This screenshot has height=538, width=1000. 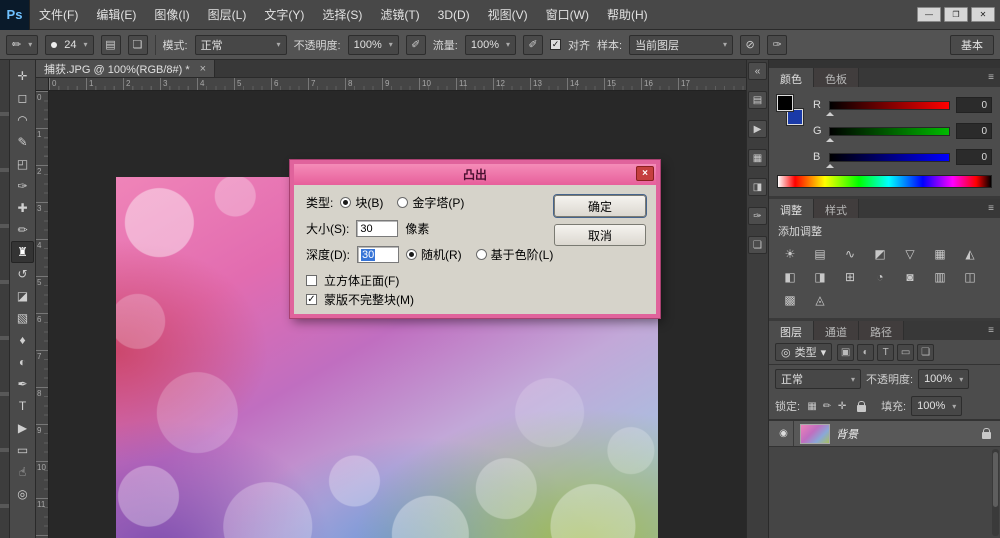 What do you see at coordinates (22, 494) in the screenshot?
I see `zoom-tool: ◎` at bounding box center [22, 494].